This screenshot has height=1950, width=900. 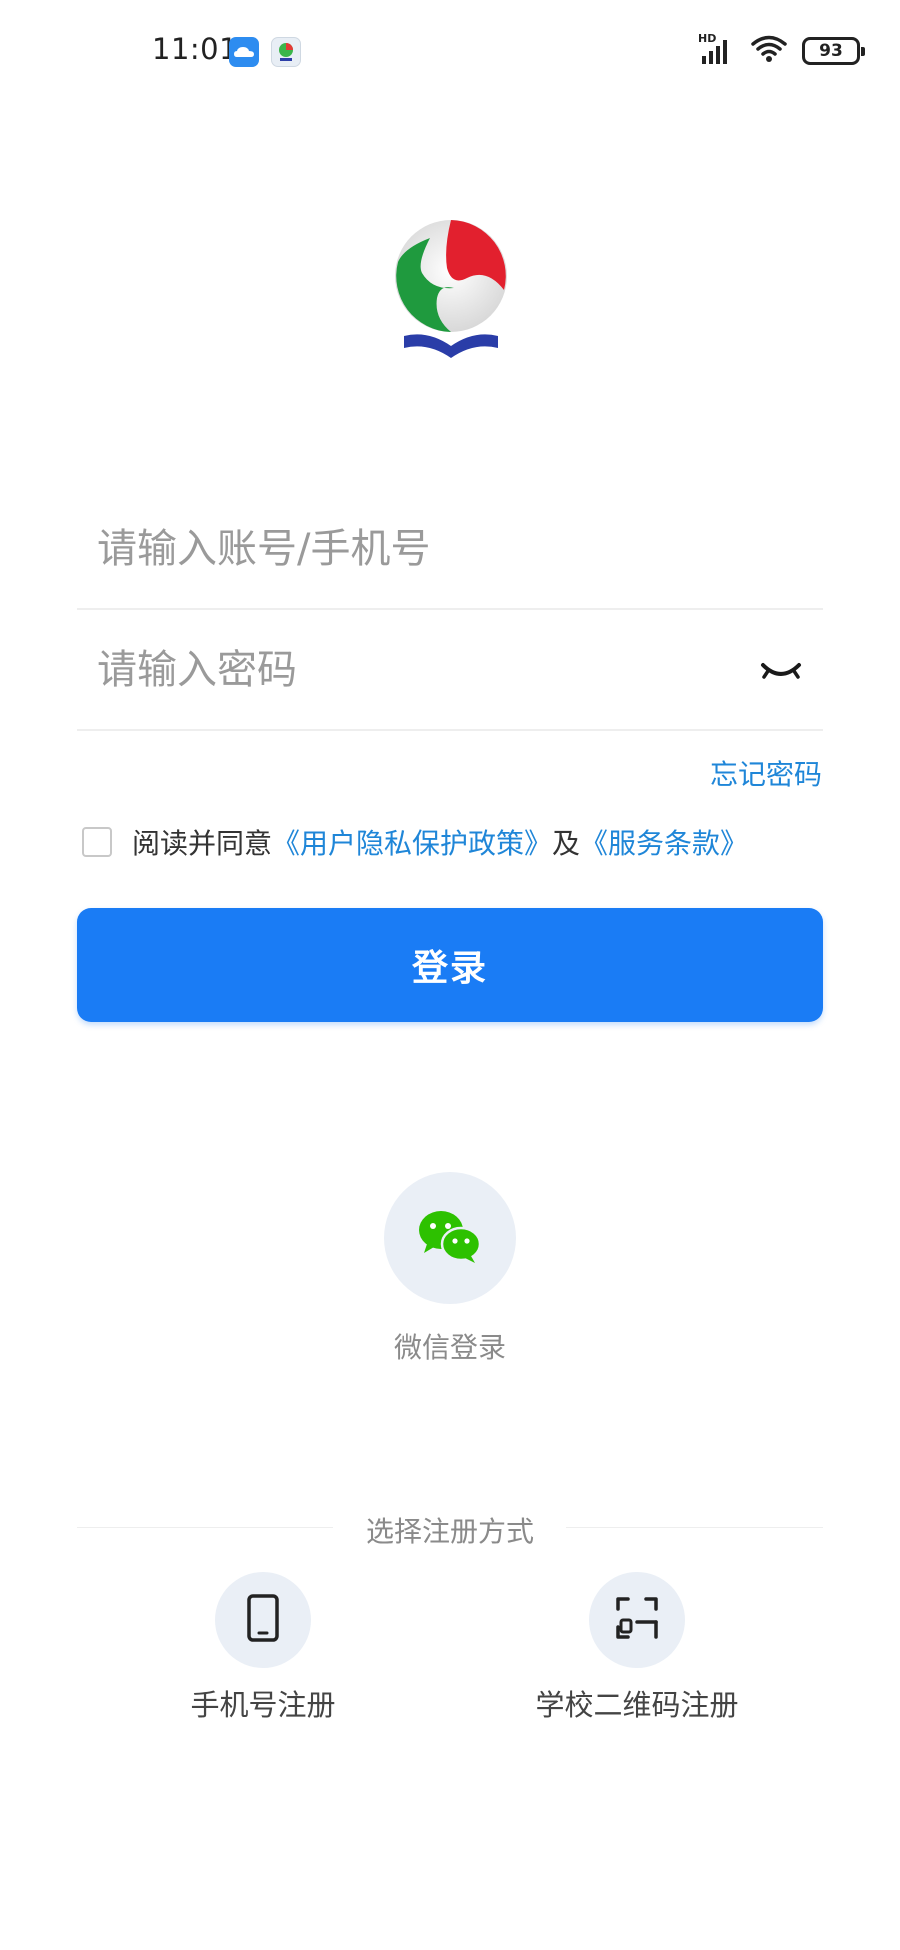 I want to click on agree-and-text: 及, so click(x=566, y=843).